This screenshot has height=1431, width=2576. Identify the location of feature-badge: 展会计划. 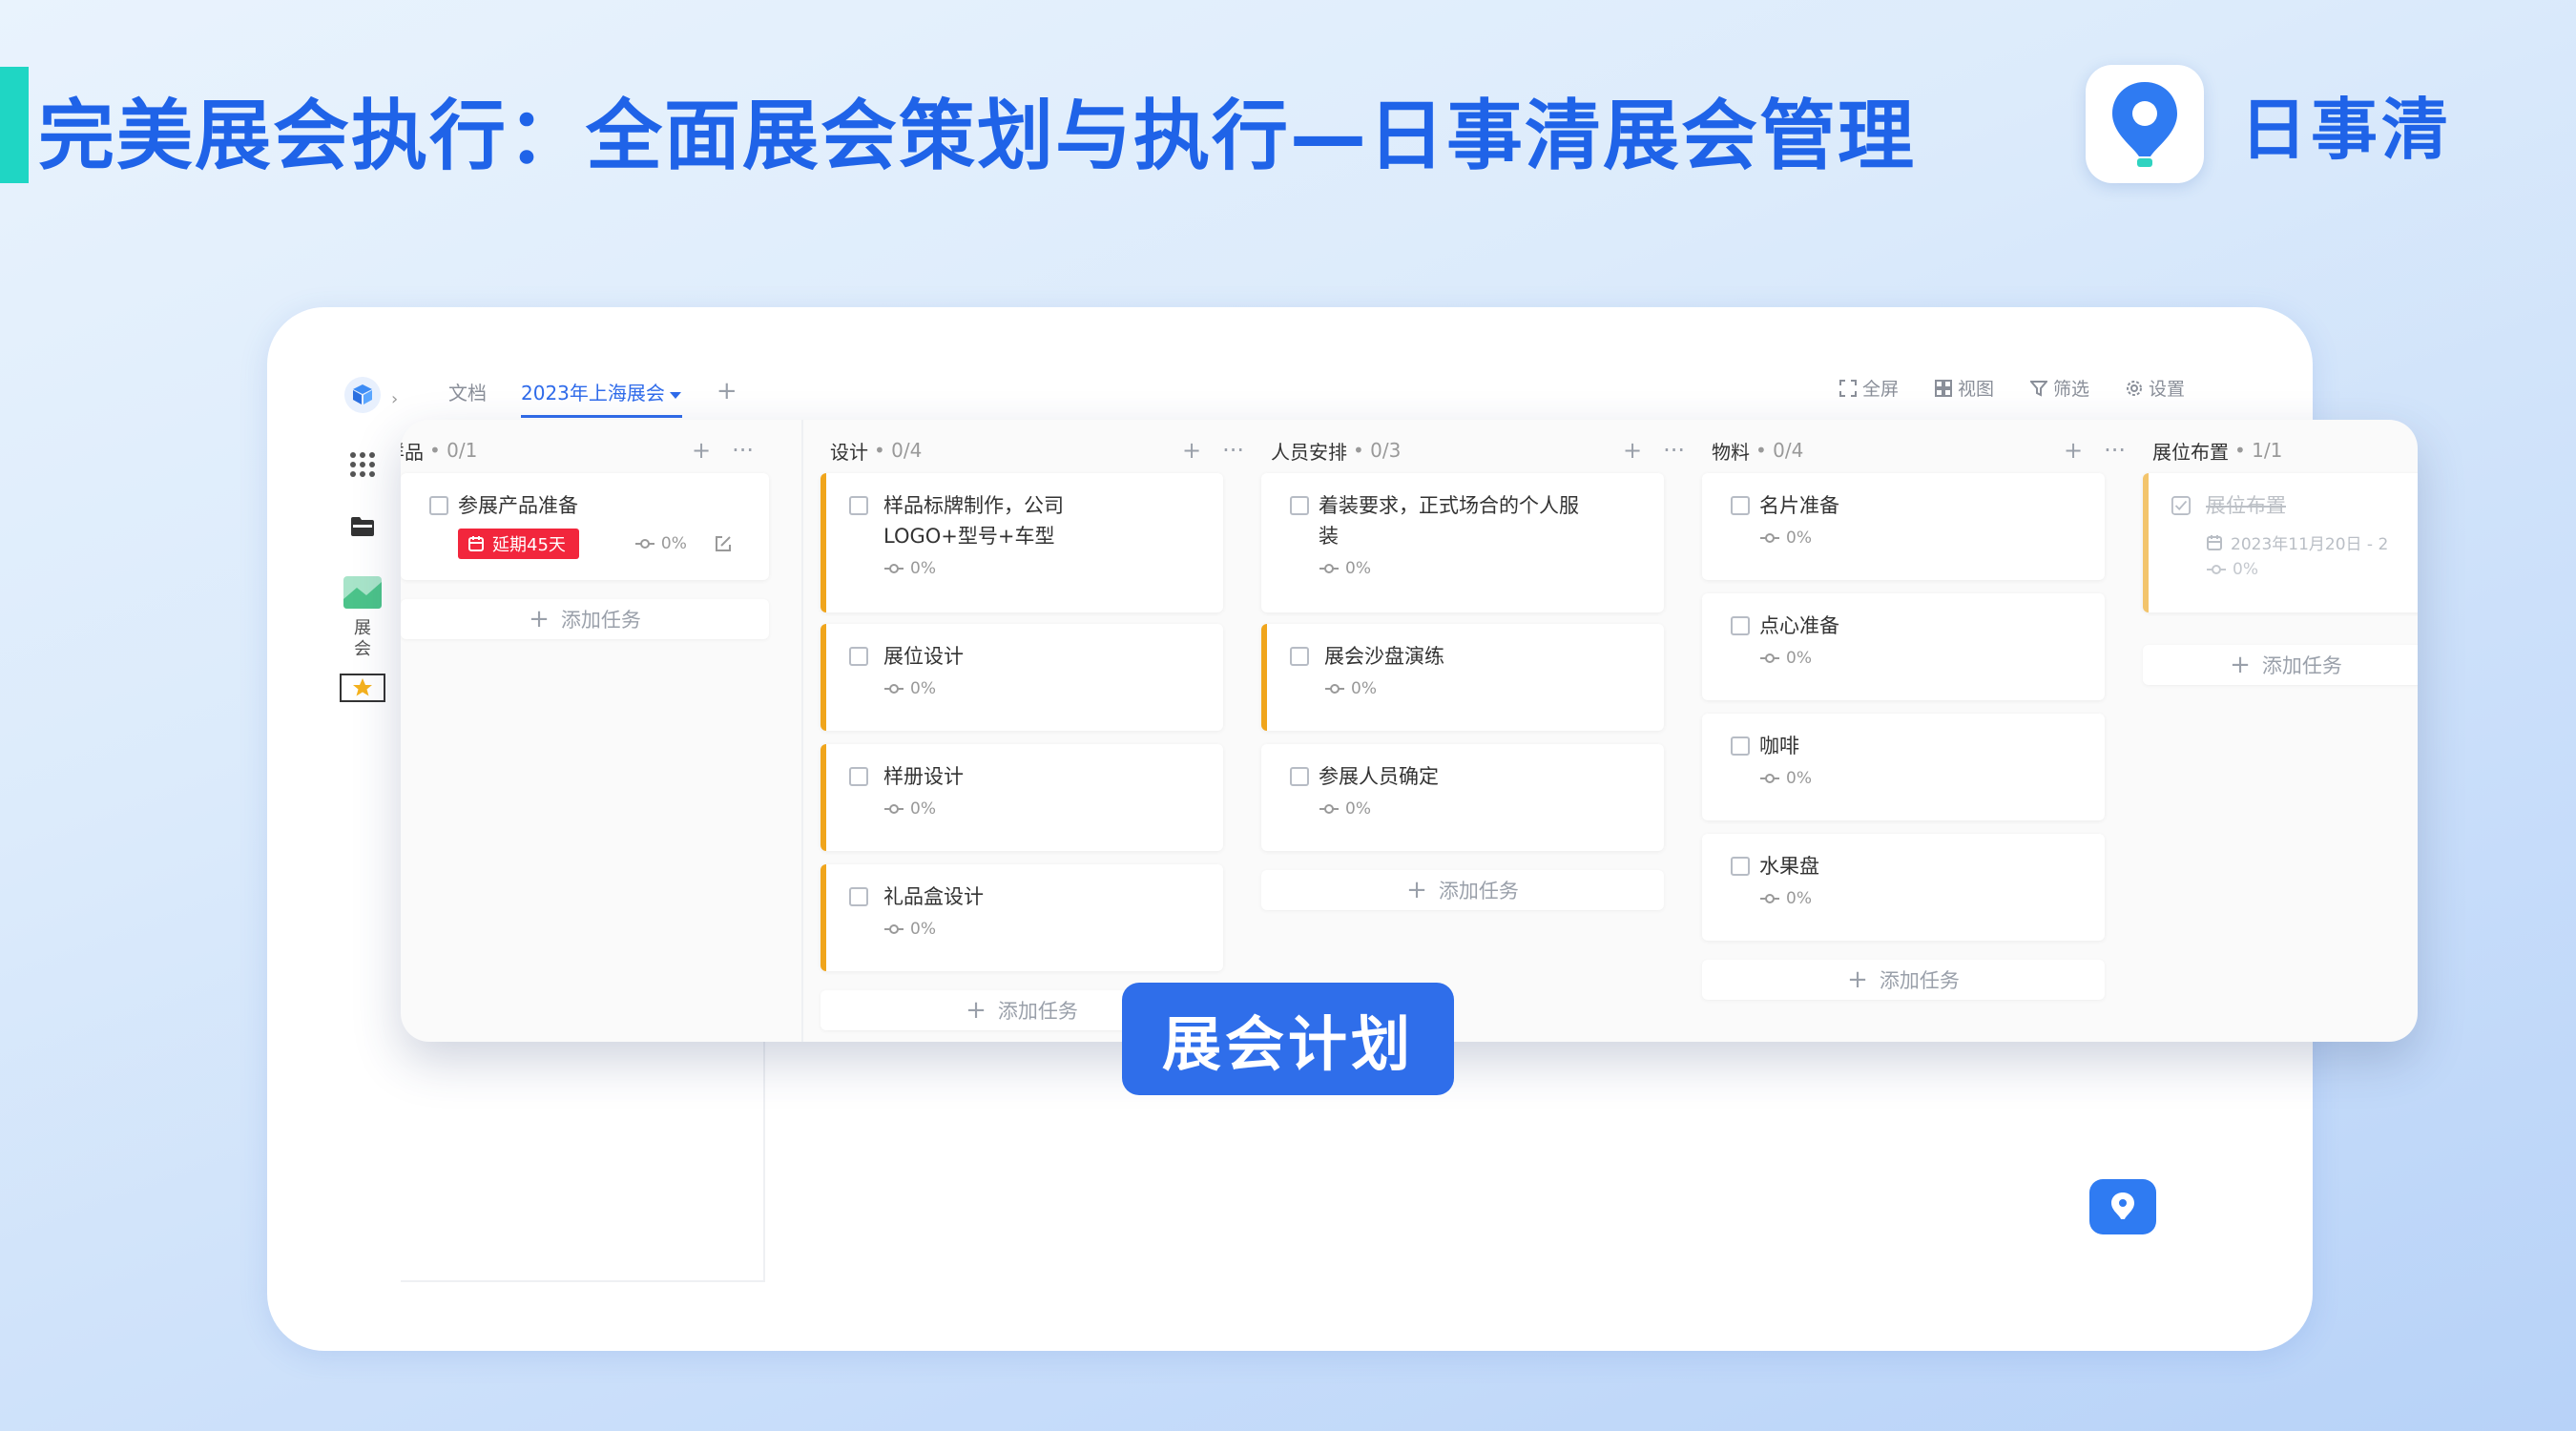
(1288, 1039).